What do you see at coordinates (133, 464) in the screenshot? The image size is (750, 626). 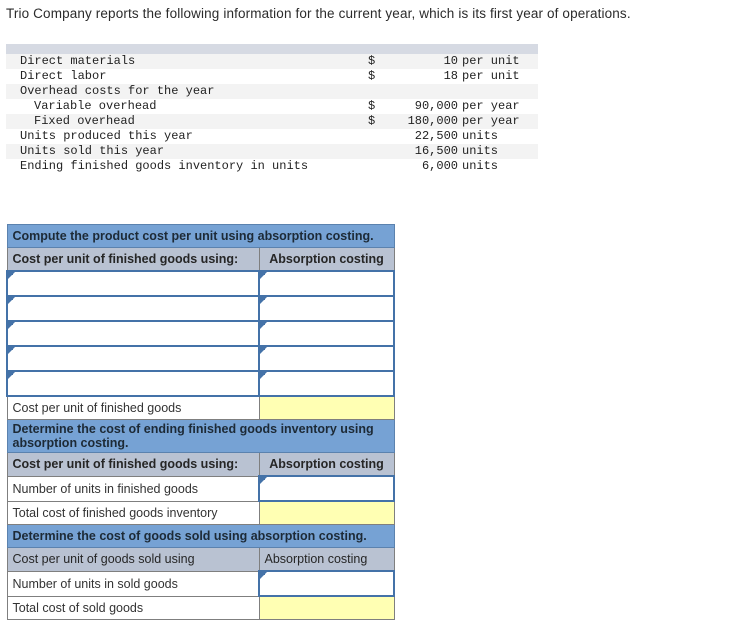 I see `section2-header-label: Cost per unit of finished goods using:` at bounding box center [133, 464].